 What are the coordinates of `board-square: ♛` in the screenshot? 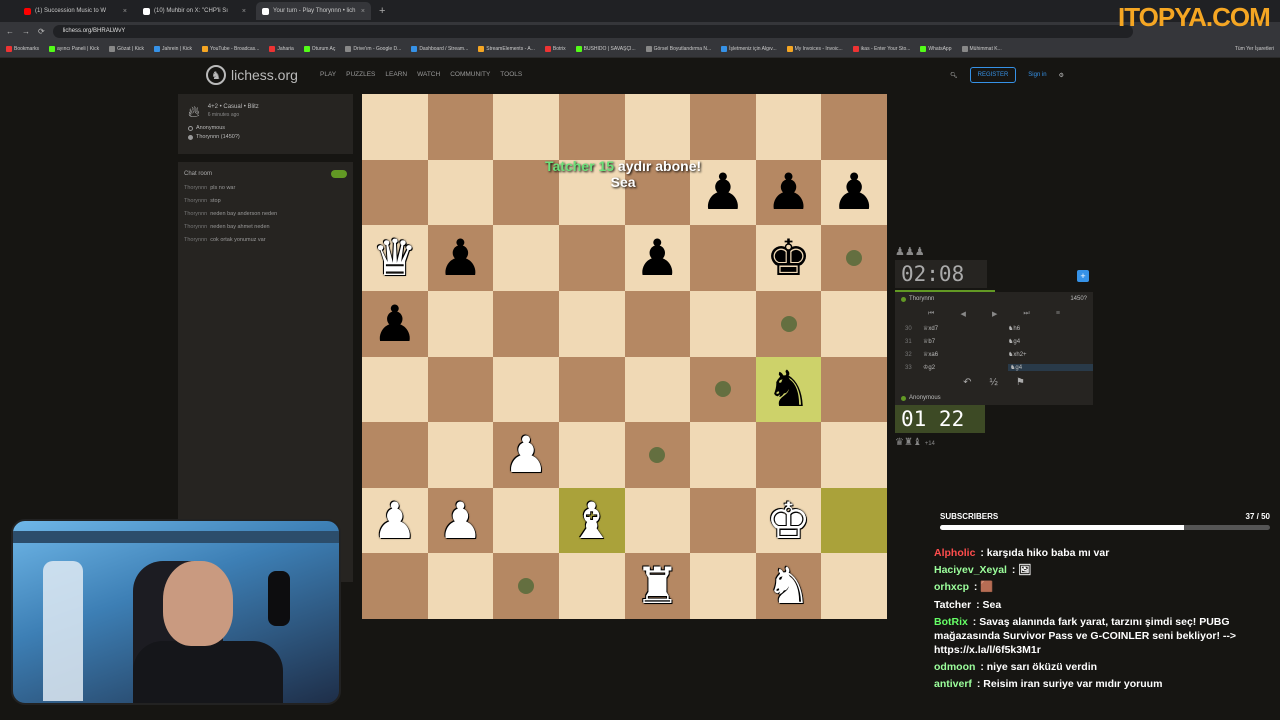 It's located at (395, 258).